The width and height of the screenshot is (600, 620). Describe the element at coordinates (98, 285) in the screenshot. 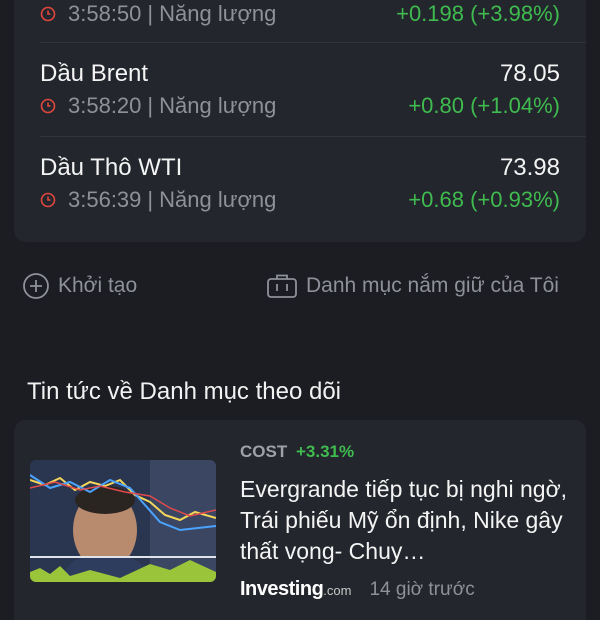

I see `create-label: Khởi tạo` at that location.